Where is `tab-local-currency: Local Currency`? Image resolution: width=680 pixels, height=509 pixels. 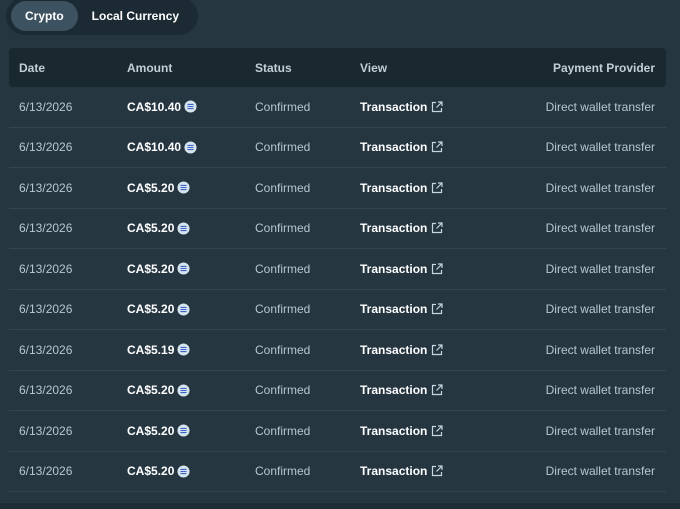
tab-local-currency: Local Currency is located at coordinates (135, 16).